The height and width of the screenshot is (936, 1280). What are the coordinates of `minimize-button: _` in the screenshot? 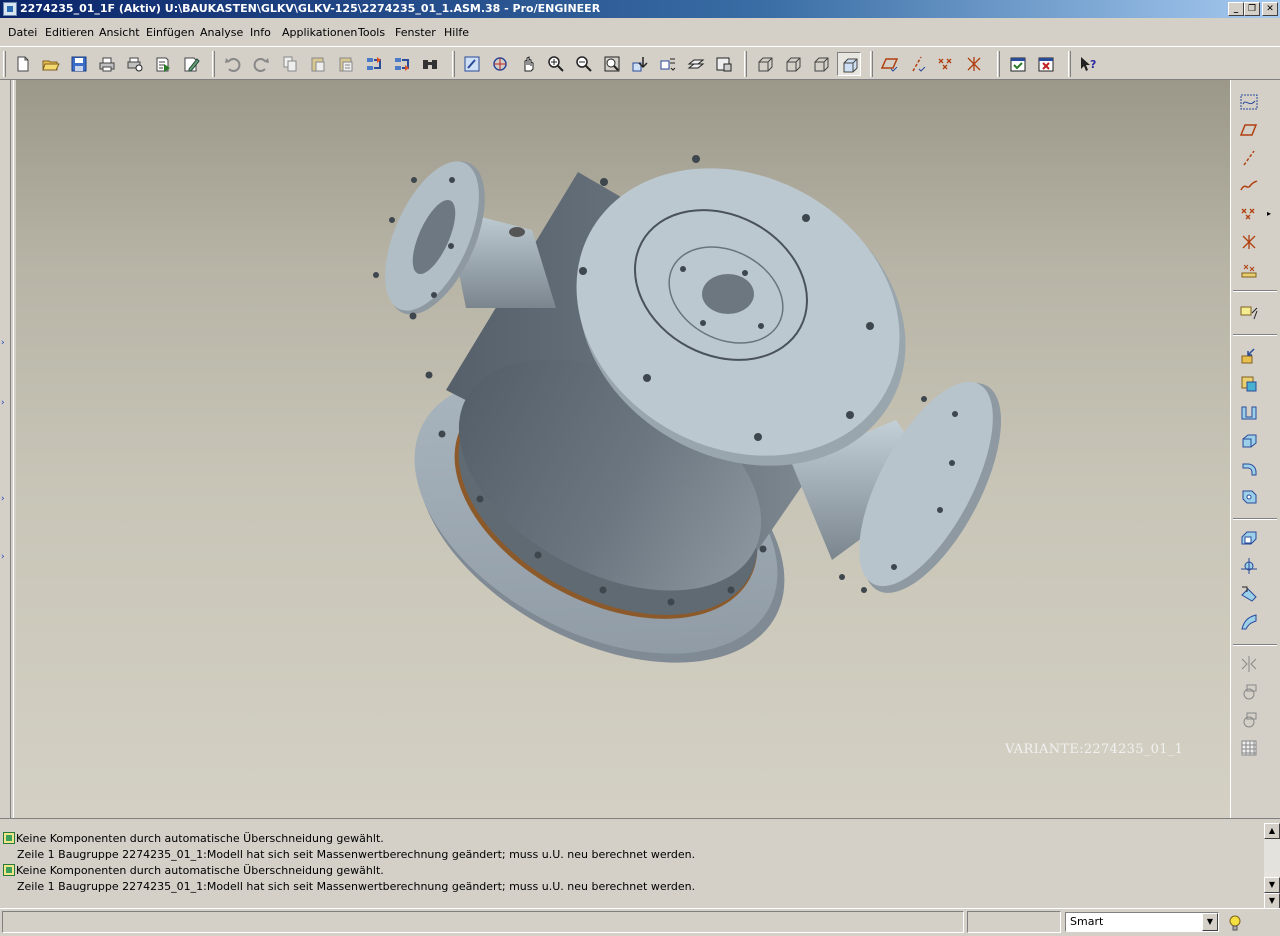 It's located at (1236, 9).